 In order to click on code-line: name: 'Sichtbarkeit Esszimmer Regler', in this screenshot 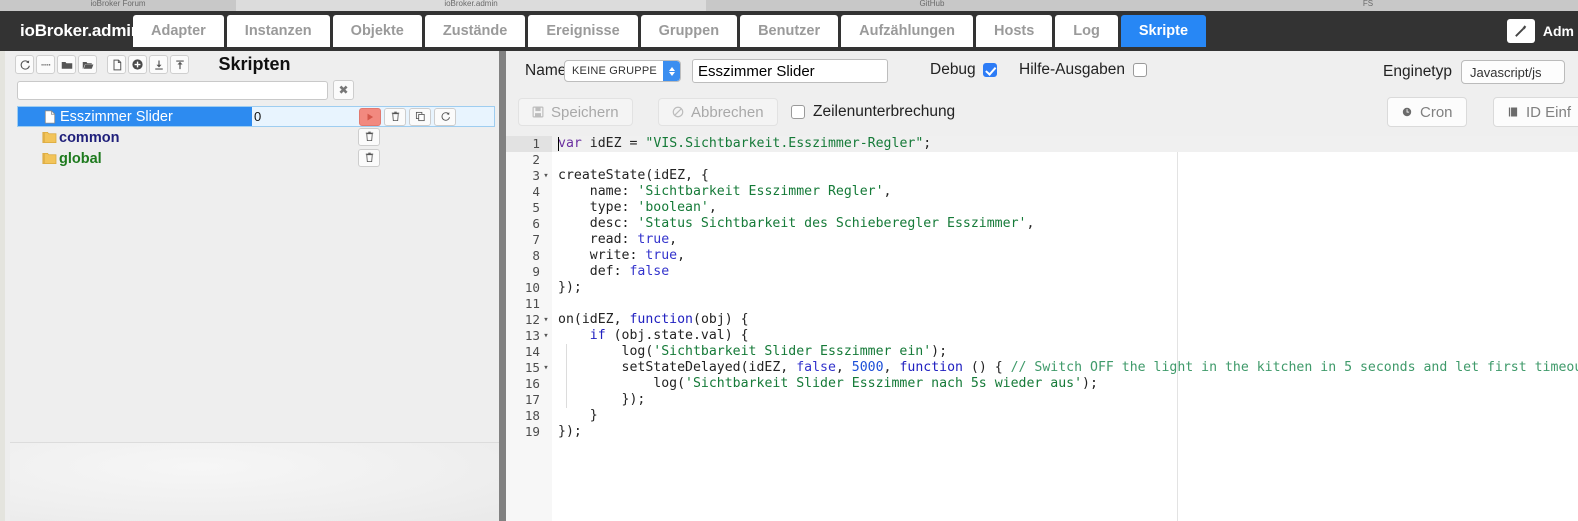, I will do `click(1065, 192)`.